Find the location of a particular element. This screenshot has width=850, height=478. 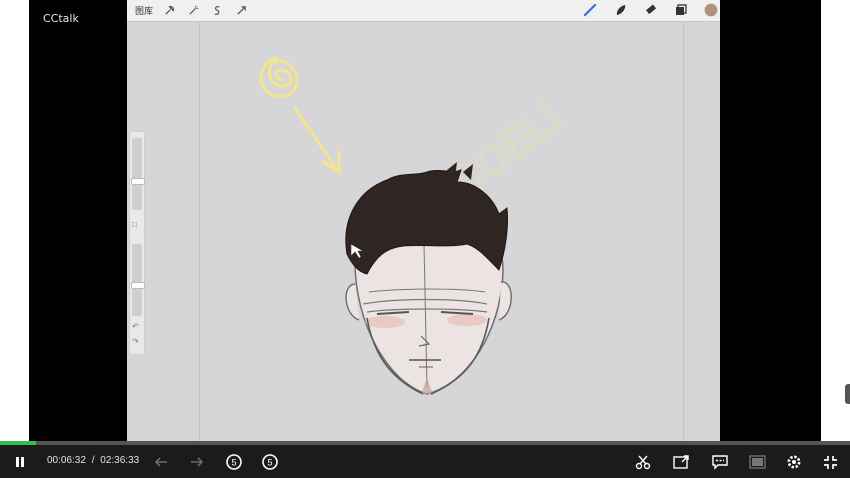

transform-icon is located at coordinates (241, 10).